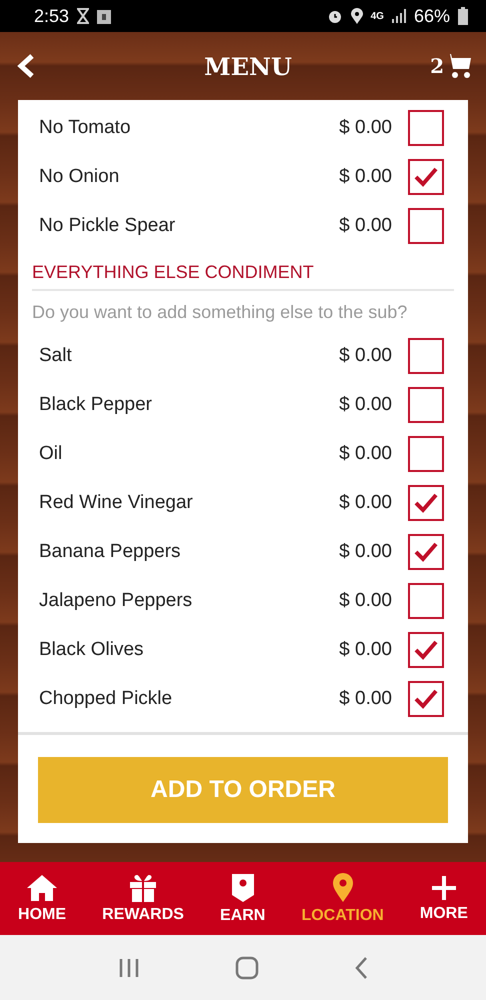 Image resolution: width=486 pixels, height=1000 pixels. Describe the element at coordinates (52, 16) in the screenshot. I see `clock: 2:53` at that location.